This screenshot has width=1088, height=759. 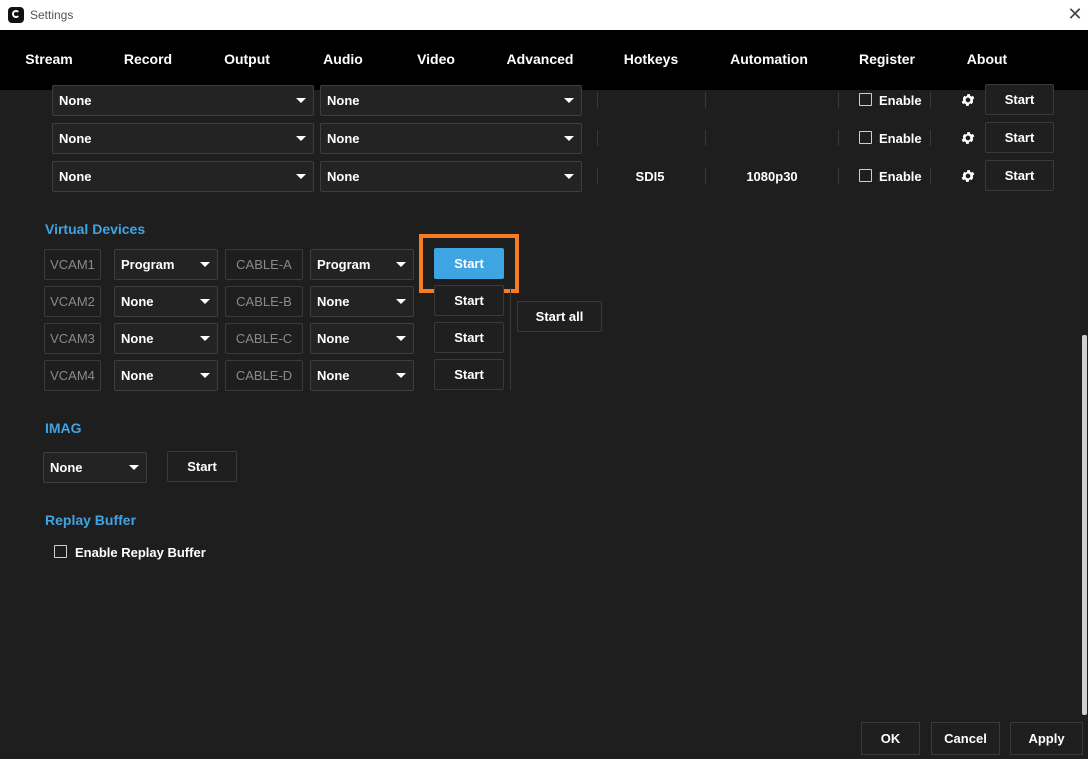 What do you see at coordinates (650, 176) in the screenshot?
I see `output-device-label: SDI5` at bounding box center [650, 176].